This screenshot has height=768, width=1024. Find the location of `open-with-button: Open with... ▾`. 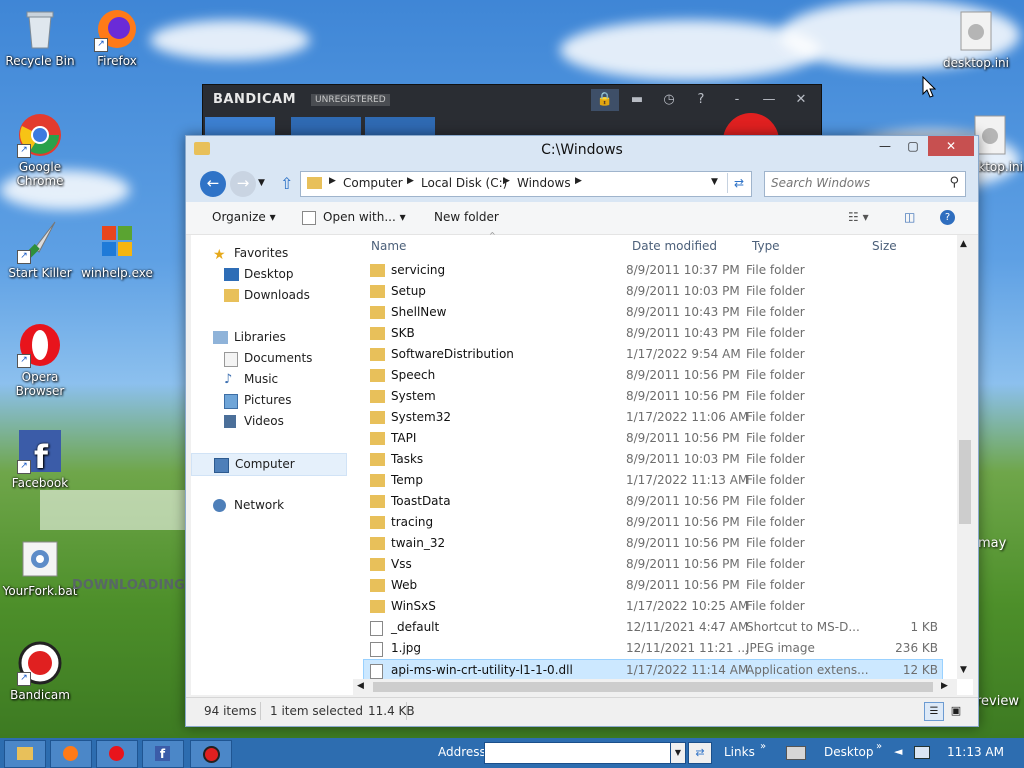

open-with-button: Open with... ▾ is located at coordinates (364, 217).